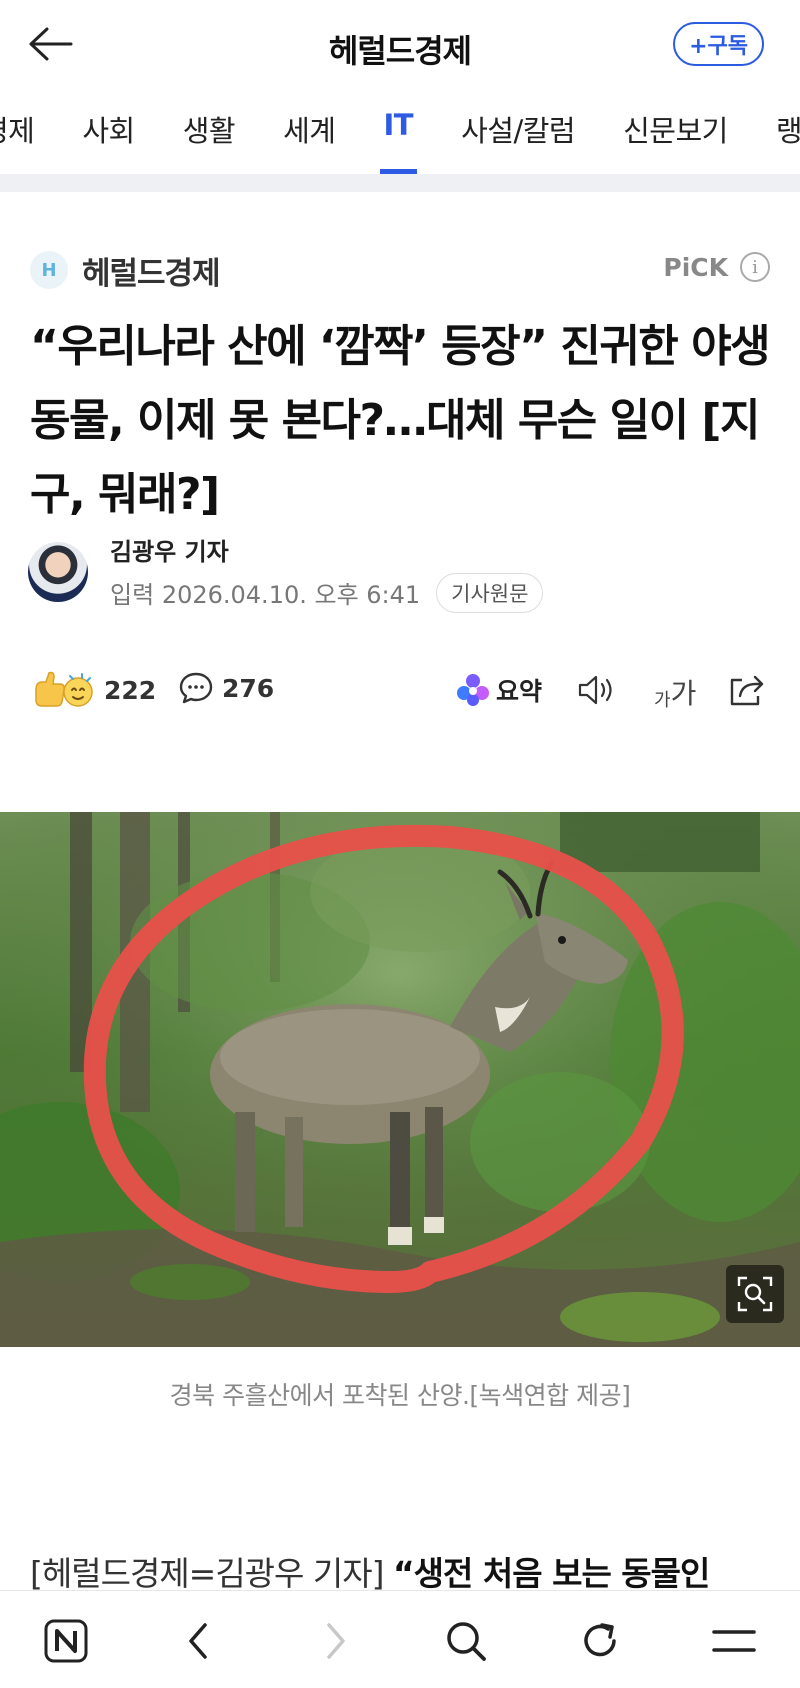  I want to click on body-lead: [헤럴드경제=김광우 기자], so click(211, 1573).